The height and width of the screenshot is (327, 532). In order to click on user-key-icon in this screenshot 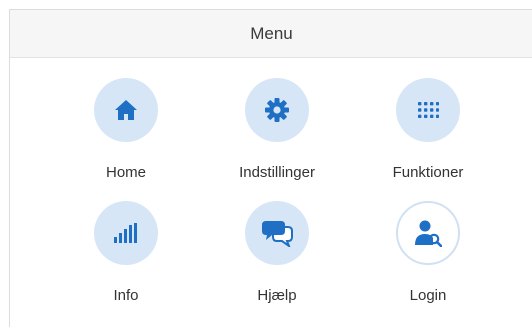, I will do `click(428, 233)`.